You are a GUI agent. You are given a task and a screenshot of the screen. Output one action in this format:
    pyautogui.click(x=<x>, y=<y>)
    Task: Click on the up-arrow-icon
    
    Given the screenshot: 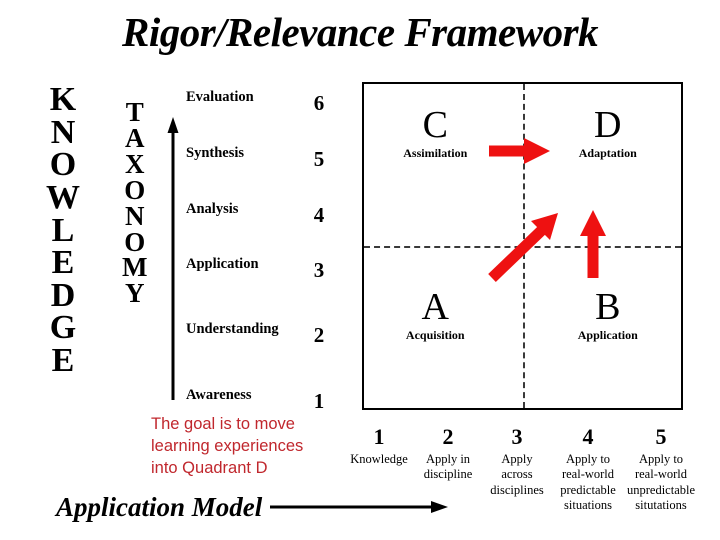 What is the action you would take?
    pyautogui.click(x=173, y=257)
    